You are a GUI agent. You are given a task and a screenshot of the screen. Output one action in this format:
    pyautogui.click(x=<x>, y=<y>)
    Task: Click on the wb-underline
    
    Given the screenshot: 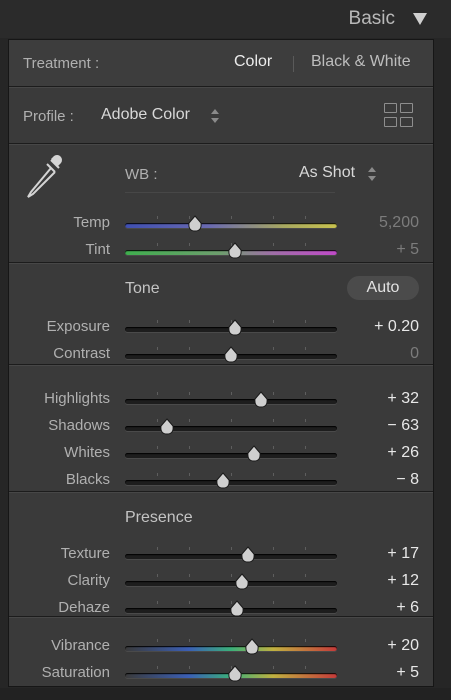 What is the action you would take?
    pyautogui.click(x=230, y=192)
    